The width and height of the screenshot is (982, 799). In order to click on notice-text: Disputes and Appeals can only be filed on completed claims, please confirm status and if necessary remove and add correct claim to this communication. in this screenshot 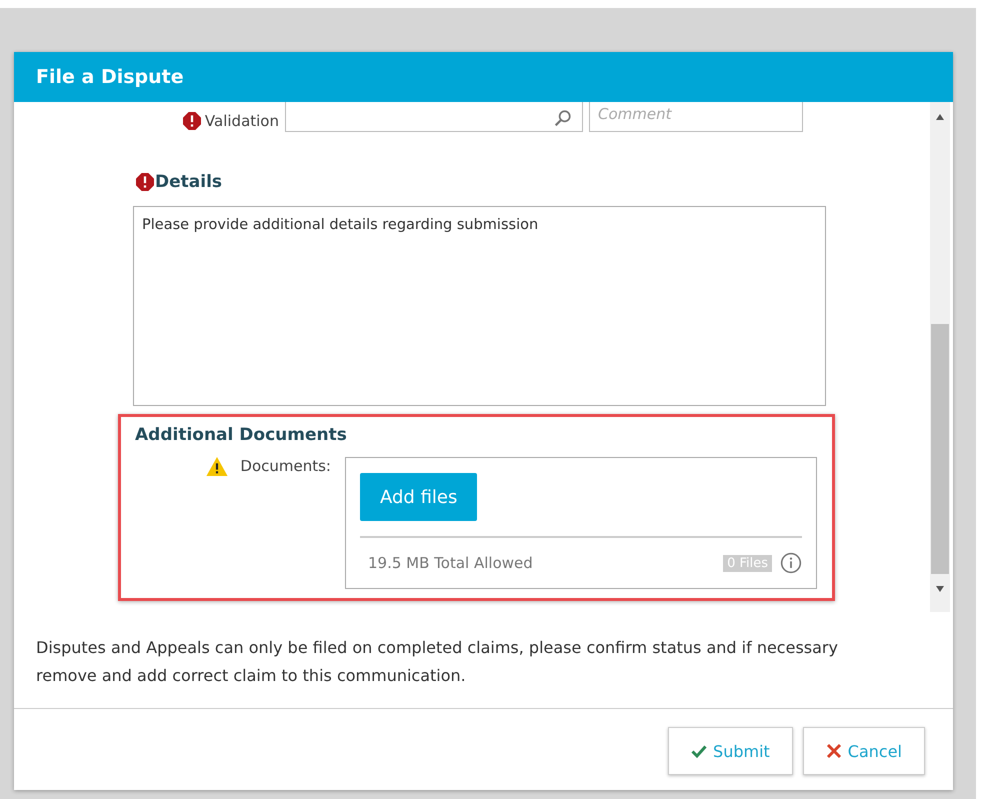, I will do `click(437, 662)`.